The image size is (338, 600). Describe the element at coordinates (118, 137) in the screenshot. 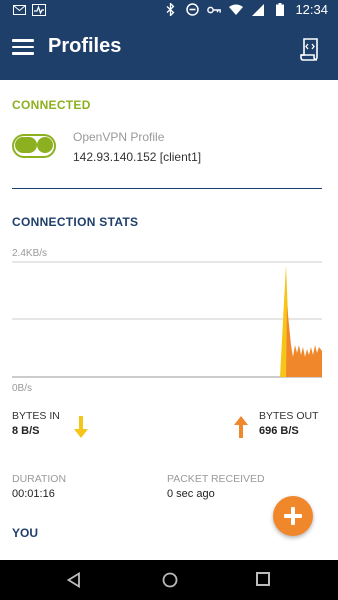

I see `profile-name: OpenVPN Profile` at that location.